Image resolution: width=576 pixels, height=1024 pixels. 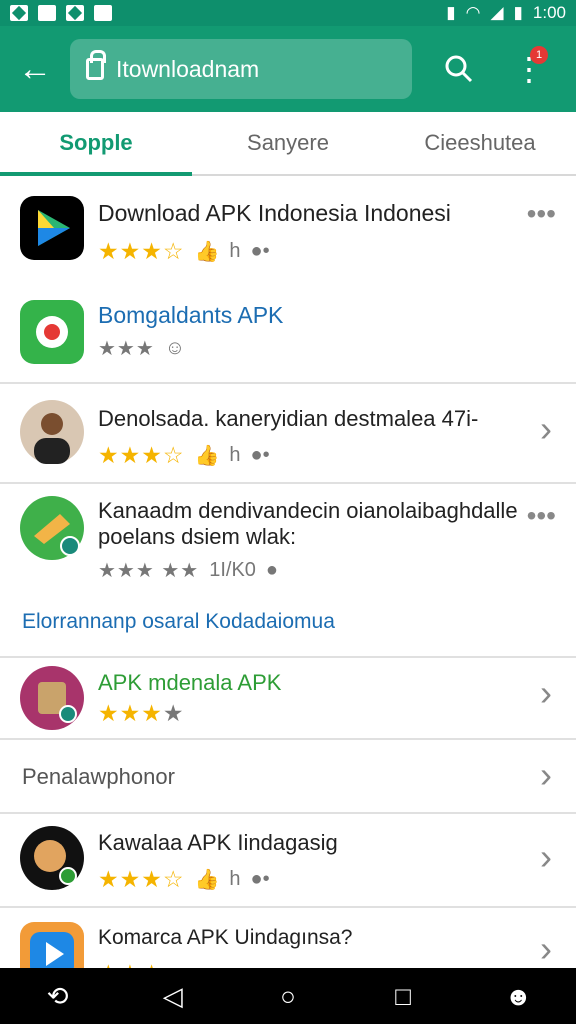 What do you see at coordinates (288, 860) in the screenshot?
I see `list-item: Kawalaa APK Iindagasig ★★★☆ 👍 h ●• ›` at bounding box center [288, 860].